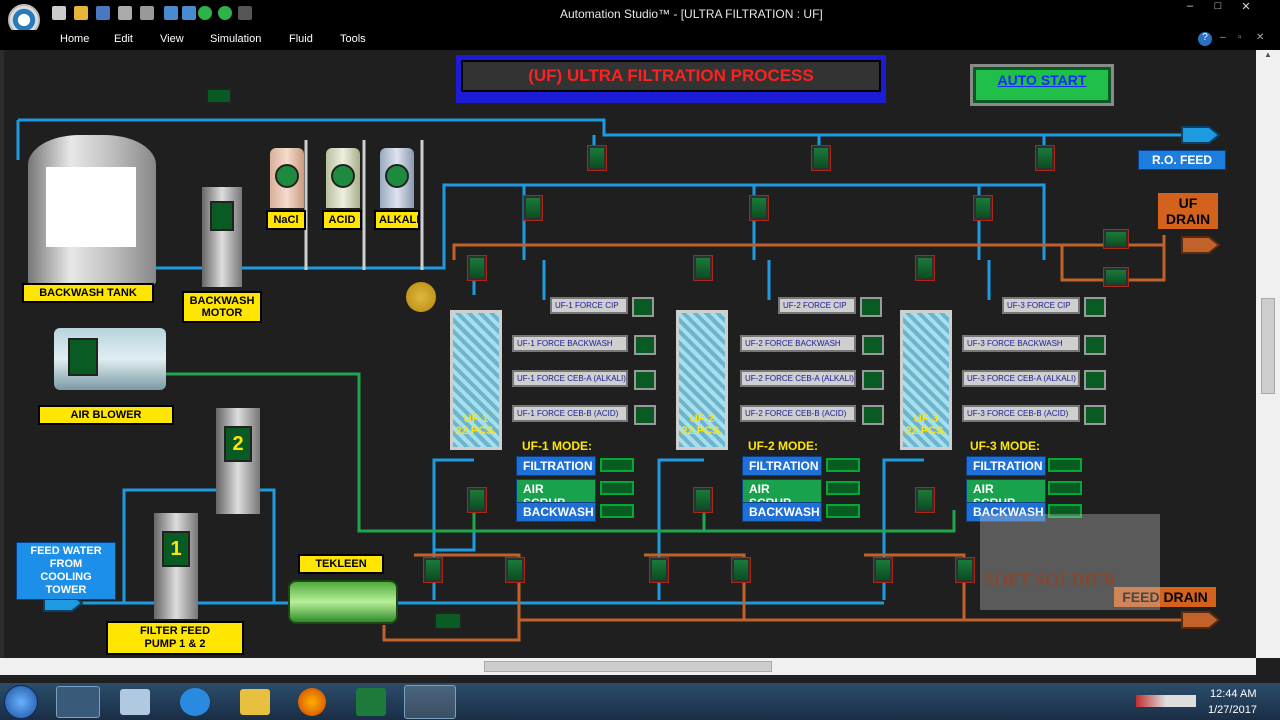 This screenshot has width=1280, height=720. Describe the element at coordinates (515, 570) in the screenshot. I see `valve-feed-1b` at that location.